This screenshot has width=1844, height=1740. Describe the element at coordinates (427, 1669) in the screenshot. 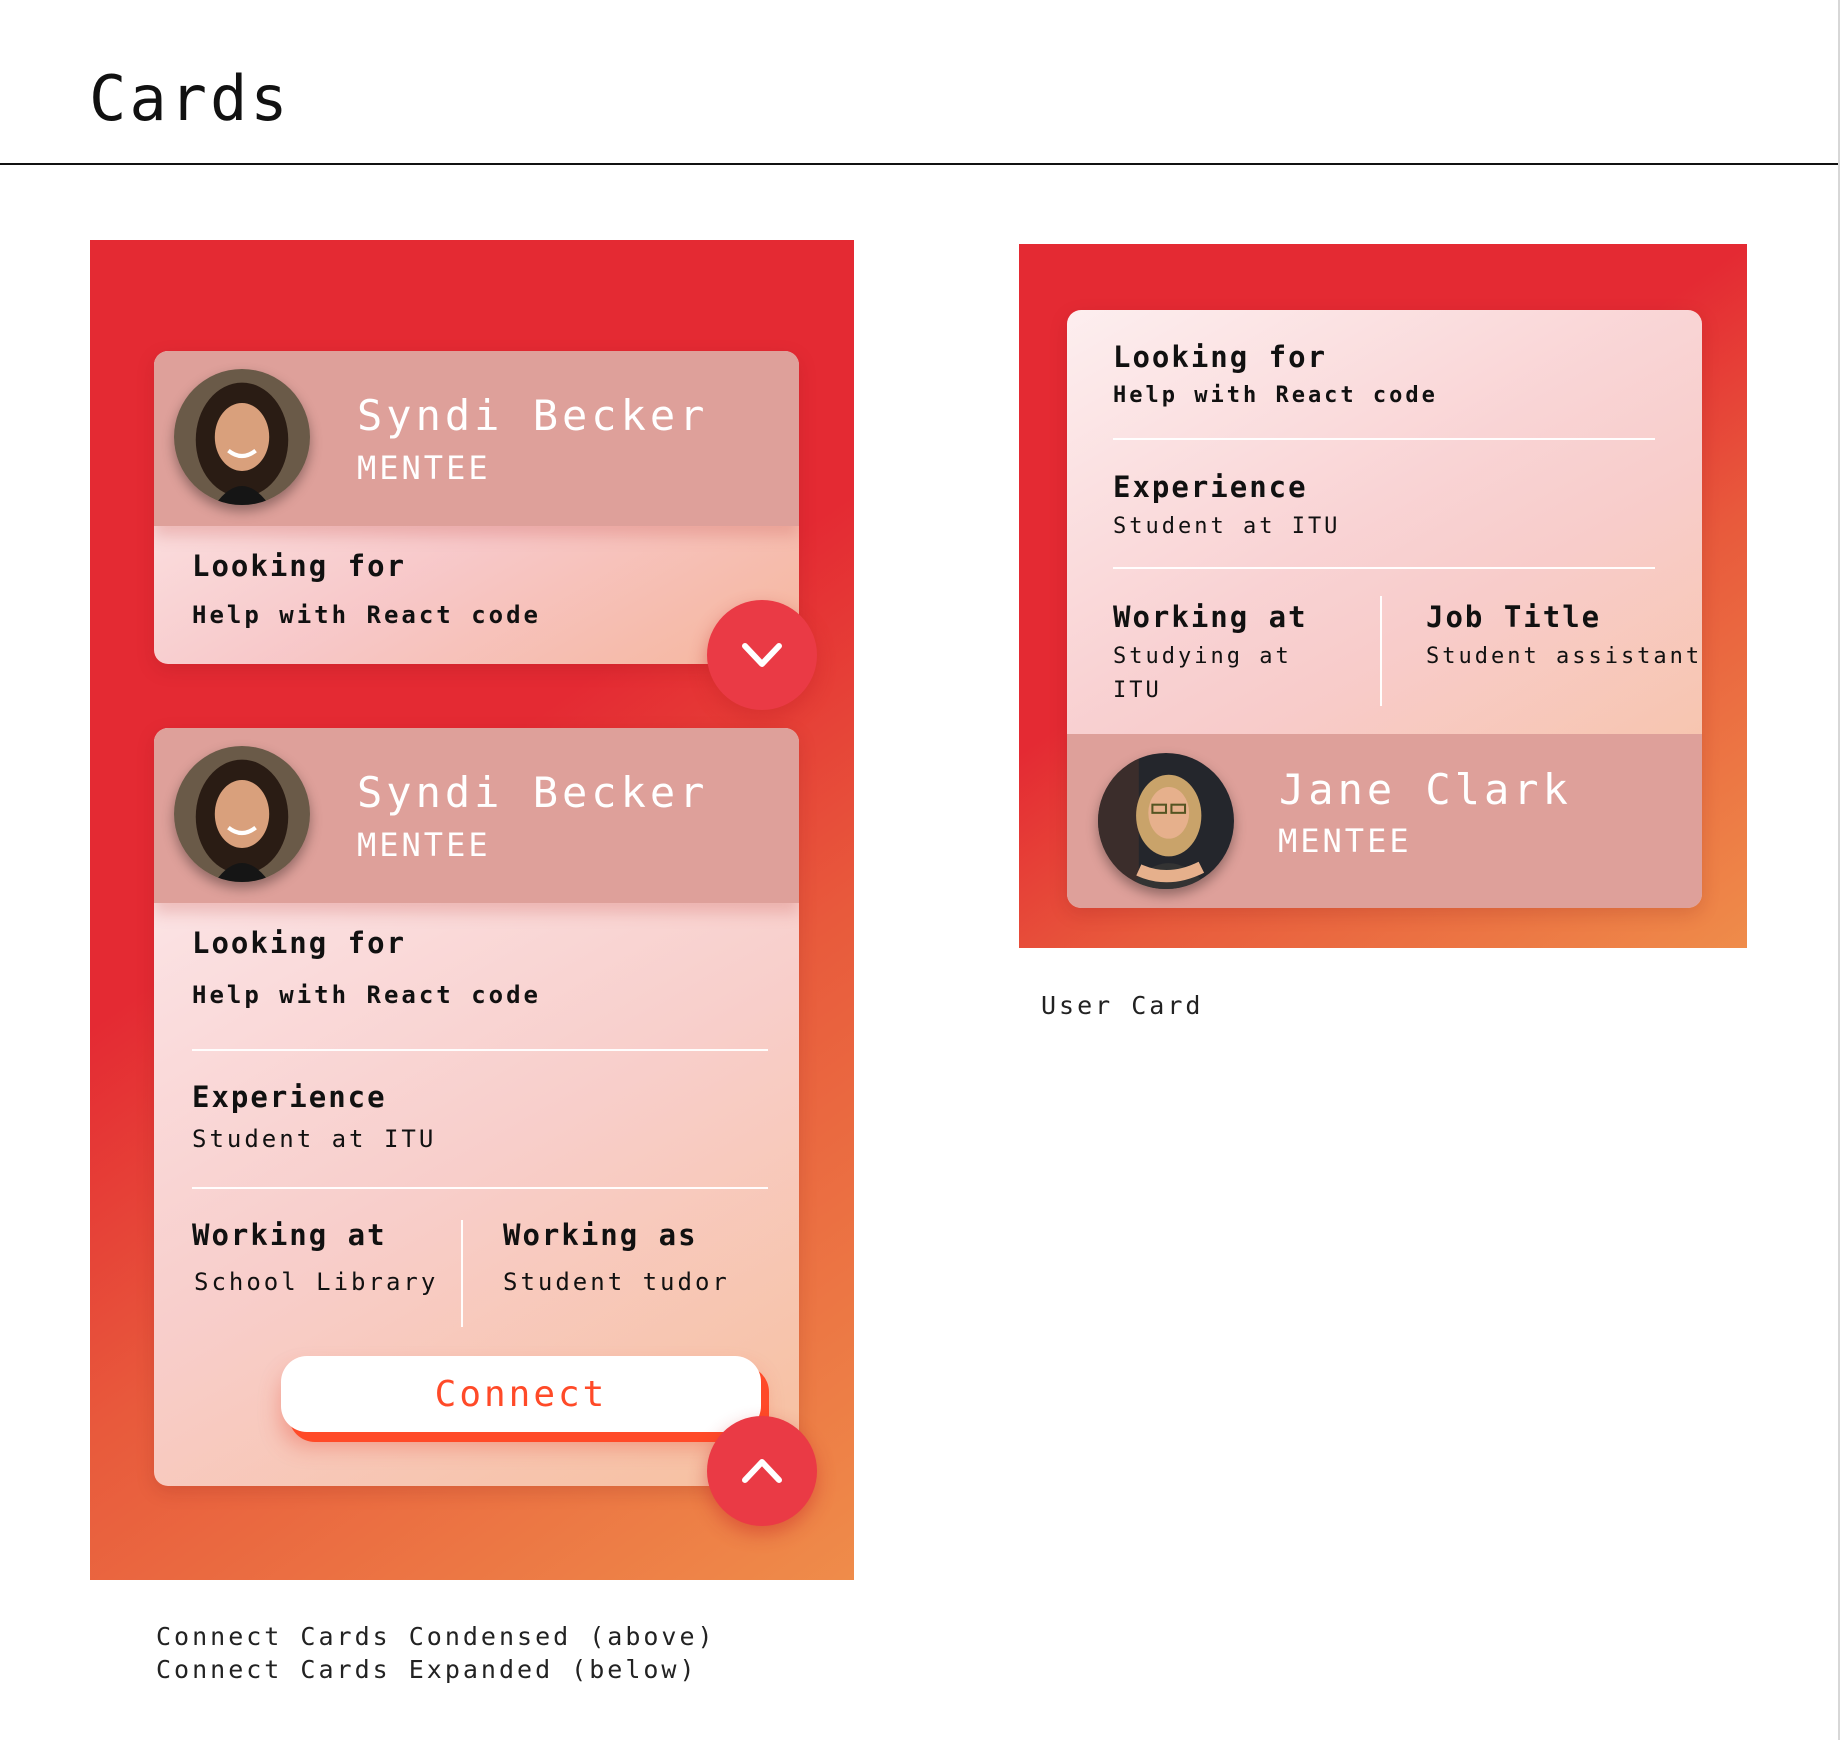

I see `connect-expanded-caption: Connect Cards Expanded (below)` at that location.